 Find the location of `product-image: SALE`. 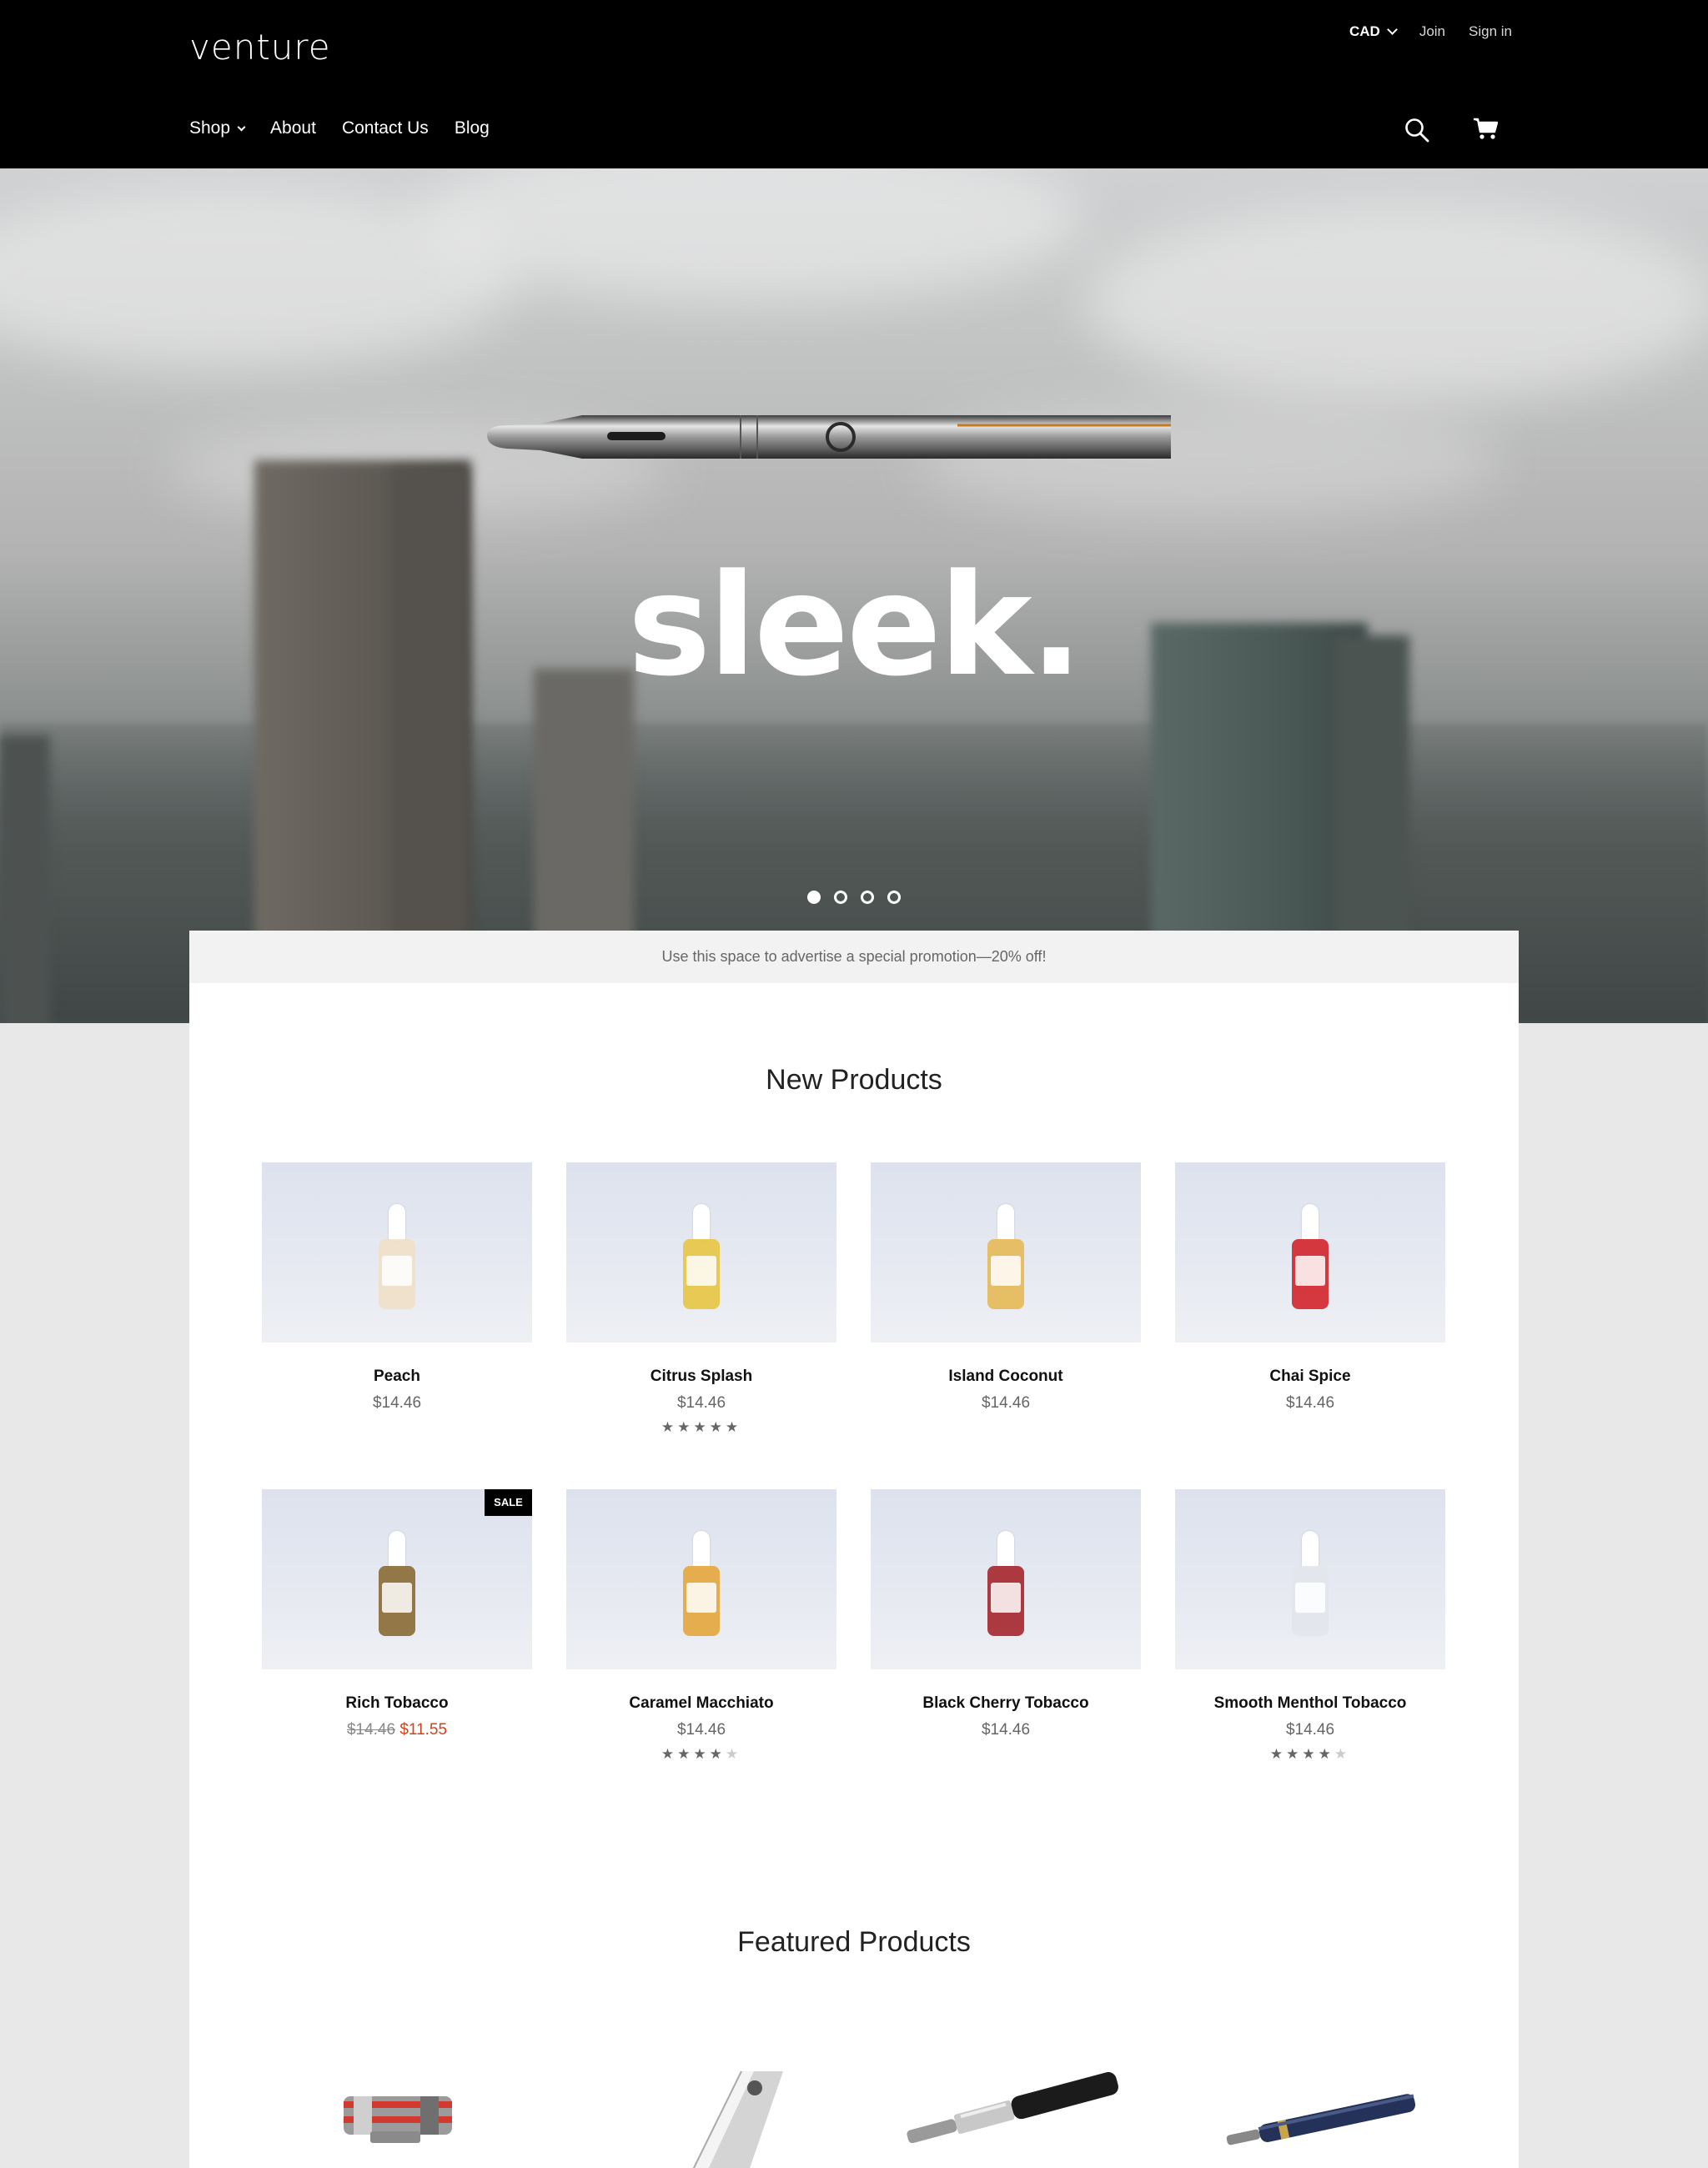

product-image: SALE is located at coordinates (397, 1579).